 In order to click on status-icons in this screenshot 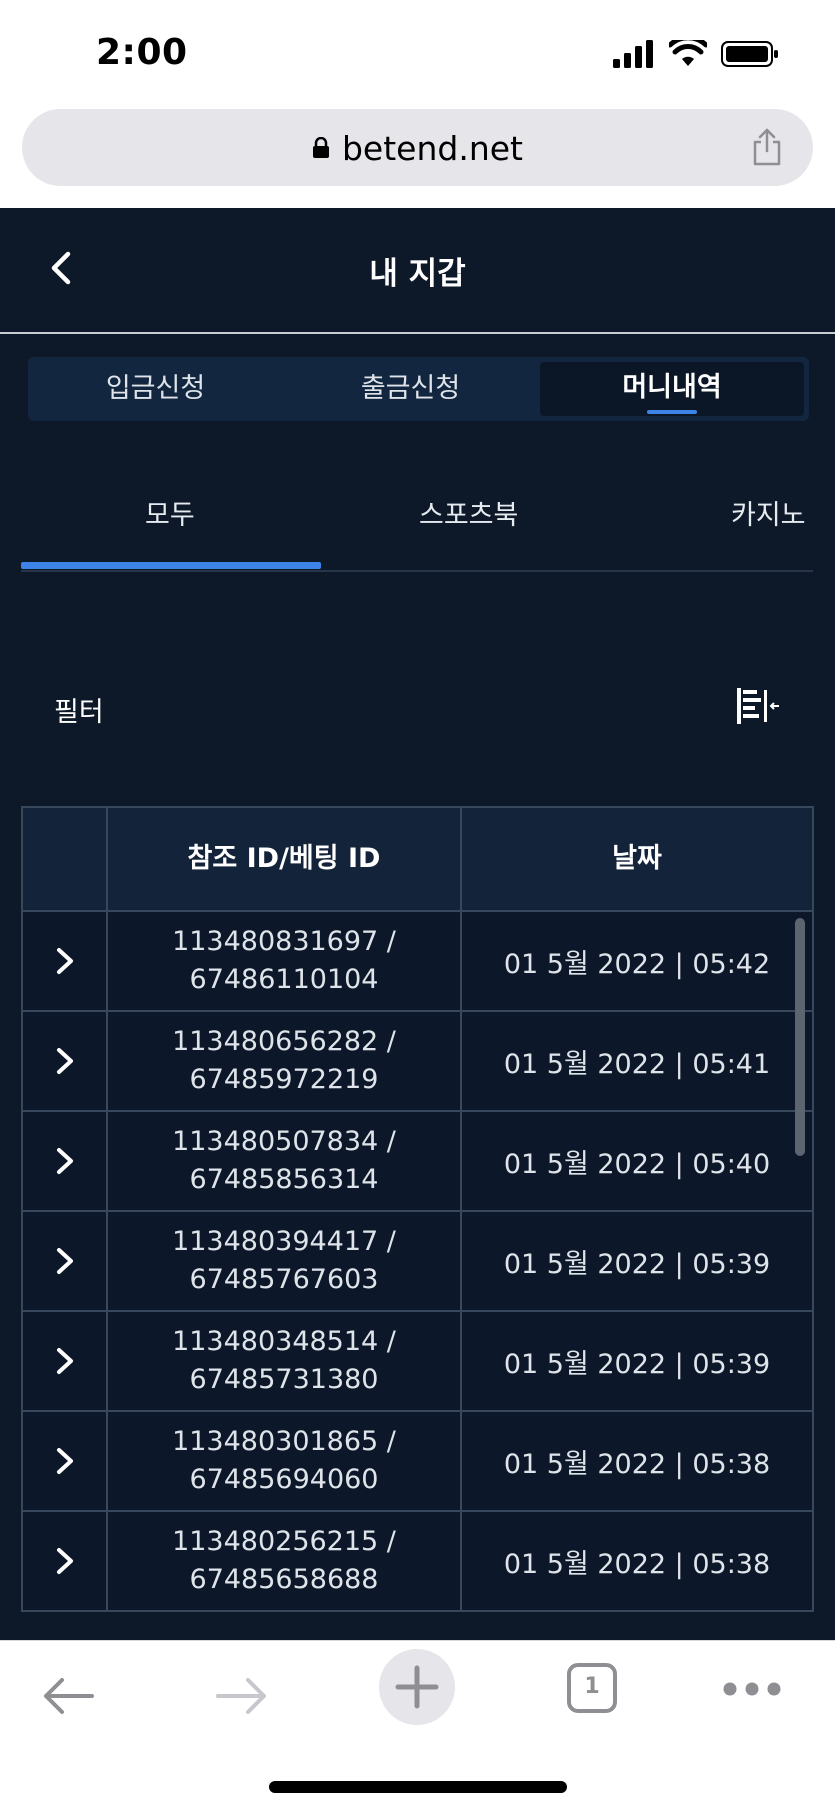, I will do `click(696, 54)`.